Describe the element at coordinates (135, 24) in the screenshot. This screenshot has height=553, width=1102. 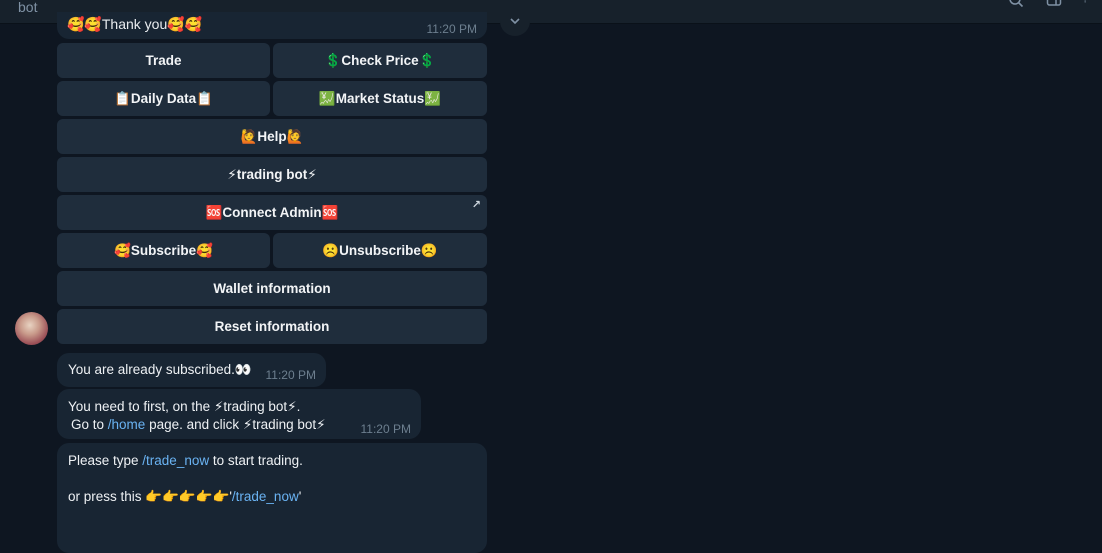
I see `message-text: 🥰🥰Thank you🥰🥰` at that location.